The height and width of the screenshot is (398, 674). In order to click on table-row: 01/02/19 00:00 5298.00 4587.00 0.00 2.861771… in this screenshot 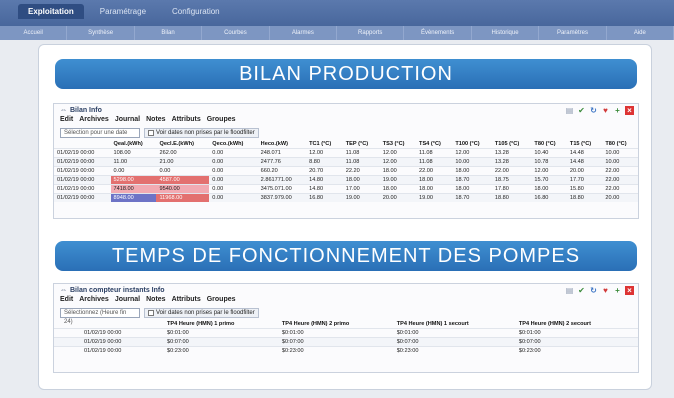, I will do `click(346, 180)`.